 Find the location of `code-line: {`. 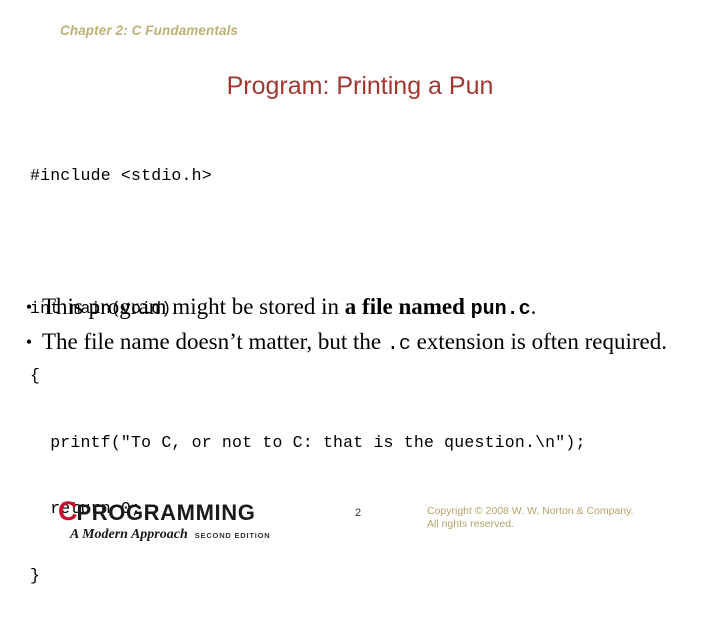

code-line: { is located at coordinates (35, 376).